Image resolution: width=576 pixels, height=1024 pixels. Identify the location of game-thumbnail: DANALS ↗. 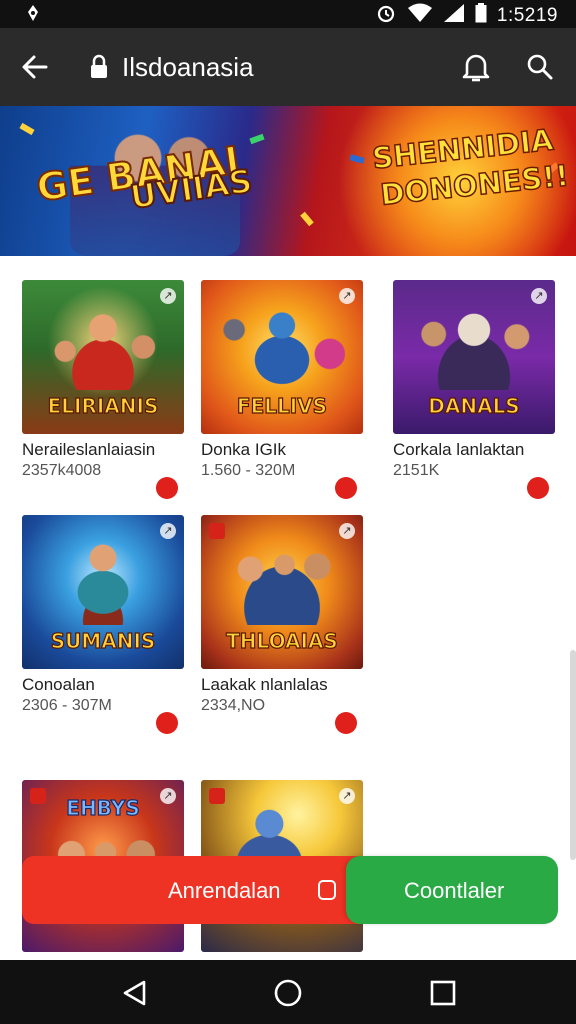
(474, 357).